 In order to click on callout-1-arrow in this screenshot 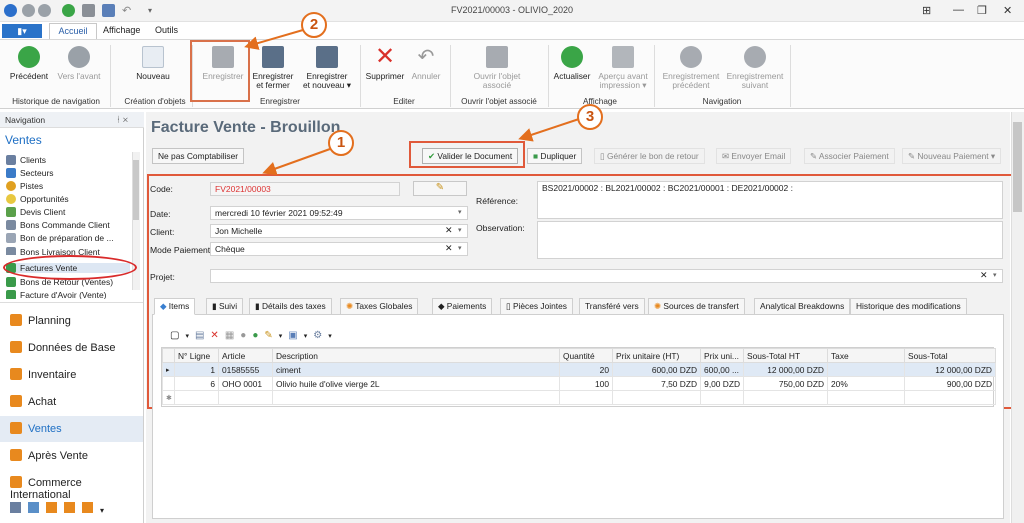, I will do `click(296, 162)`.